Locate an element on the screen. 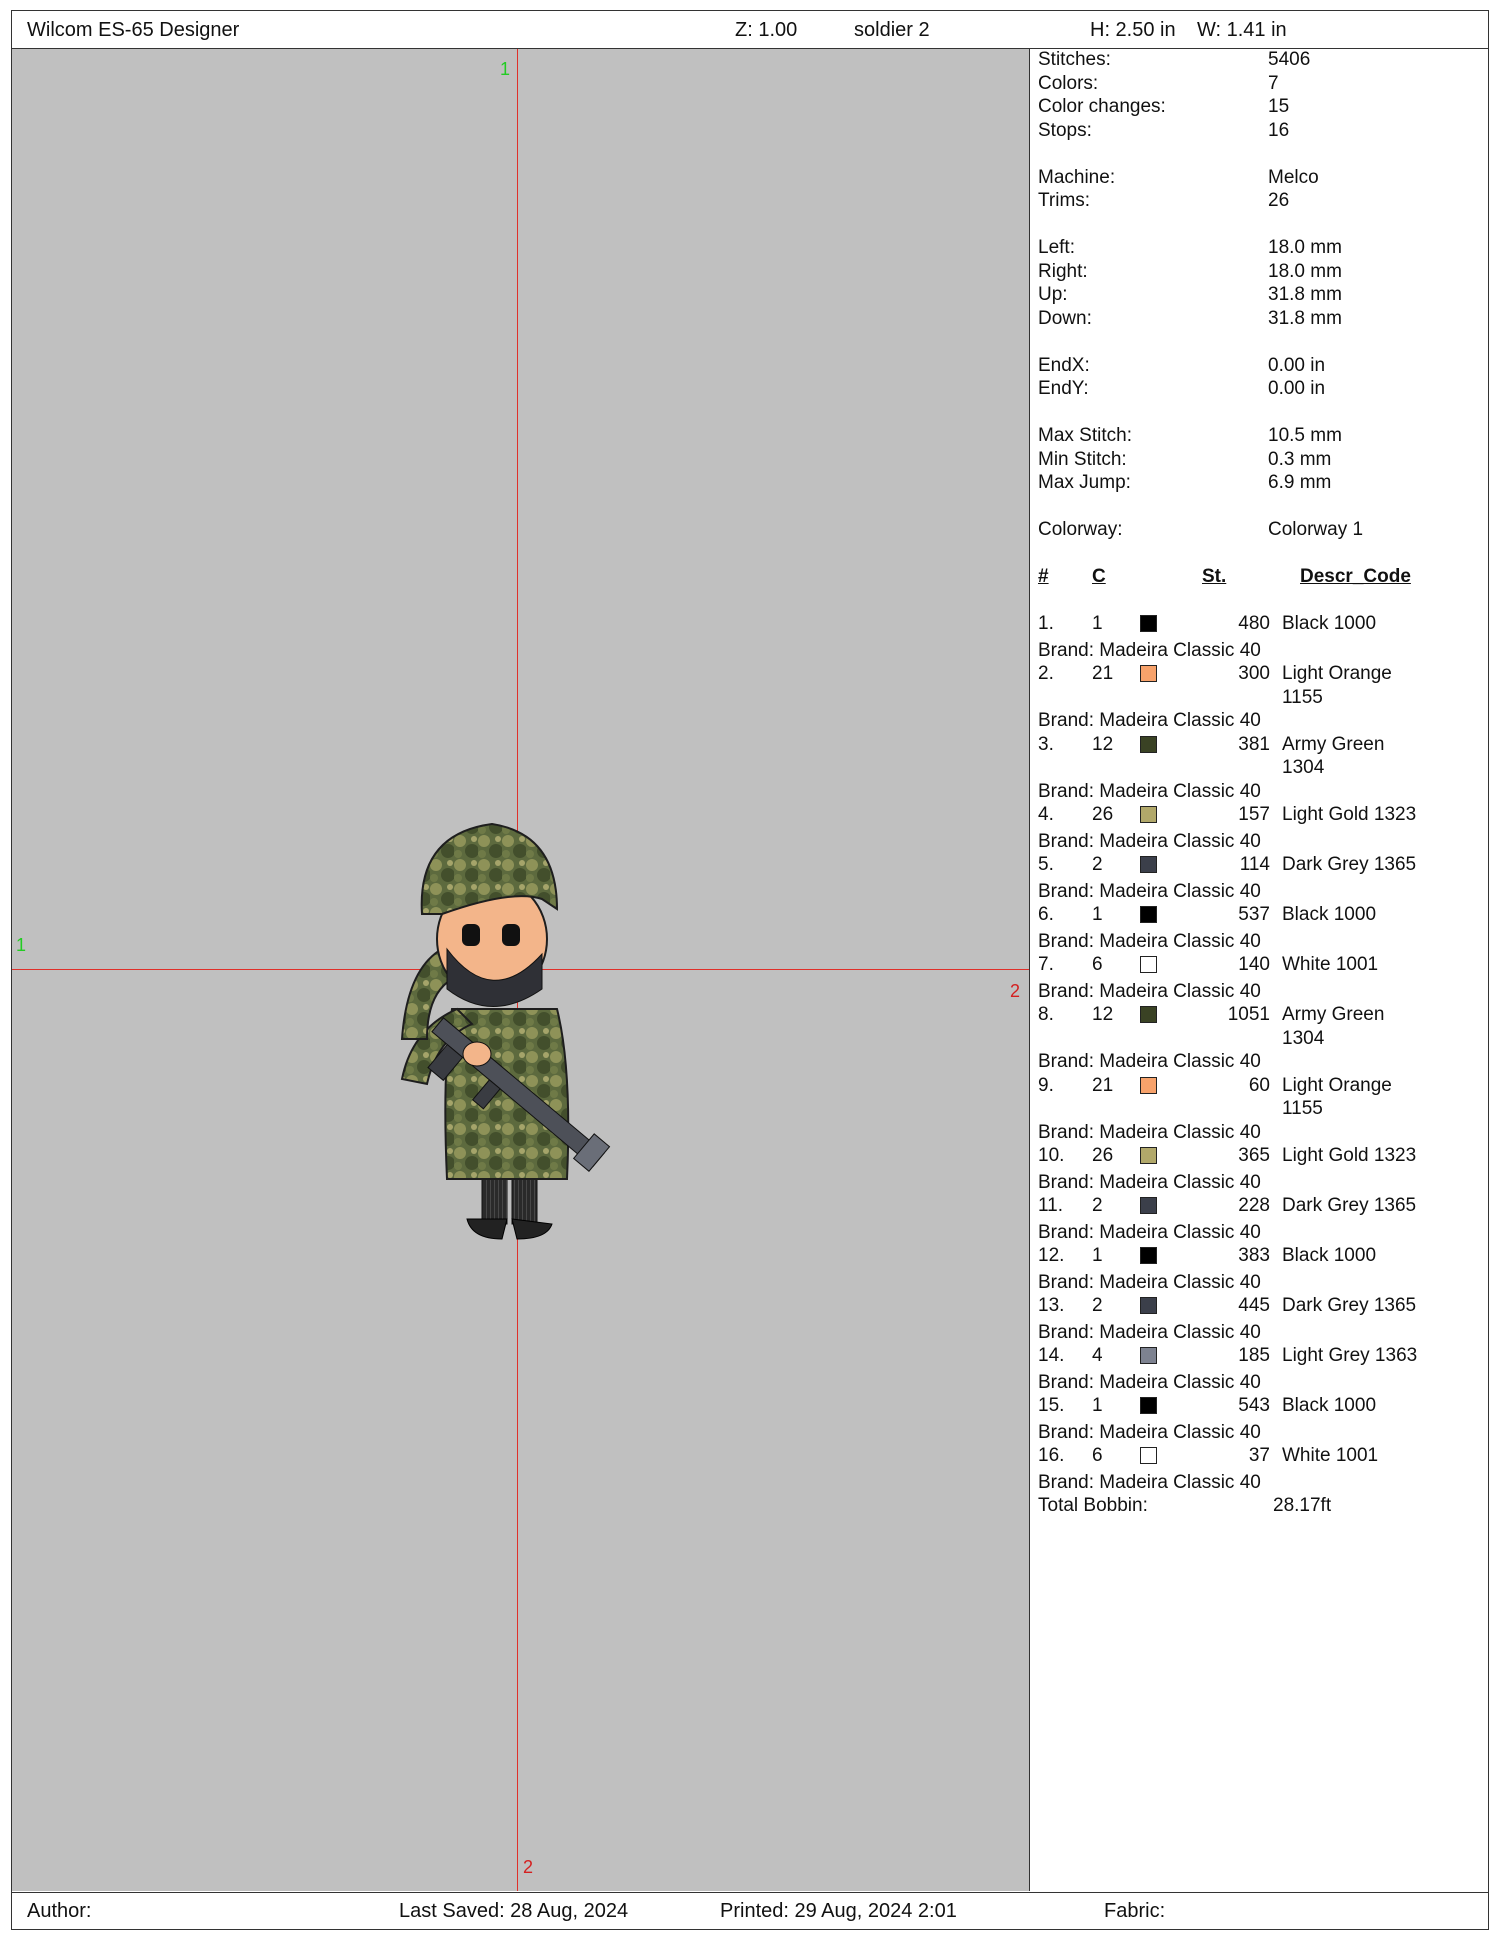 This screenshot has height=1941, width=1500. table-row: 3. 12 381 Army Green 1304 is located at coordinates (1258, 756).